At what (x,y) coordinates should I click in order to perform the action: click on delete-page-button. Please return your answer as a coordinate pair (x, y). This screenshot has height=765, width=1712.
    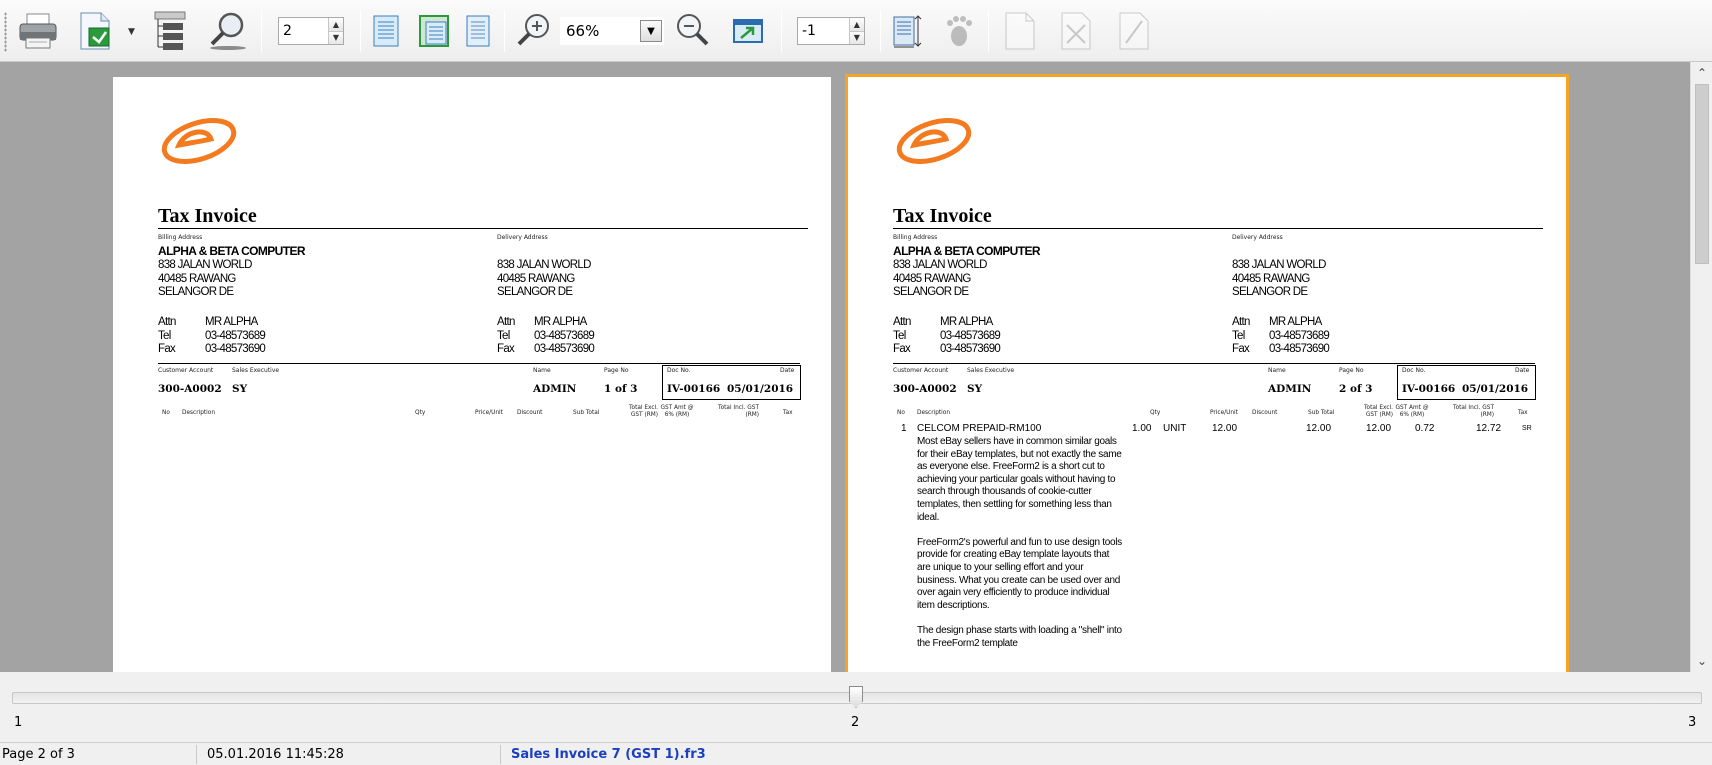
    Looking at the image, I should click on (1076, 31).